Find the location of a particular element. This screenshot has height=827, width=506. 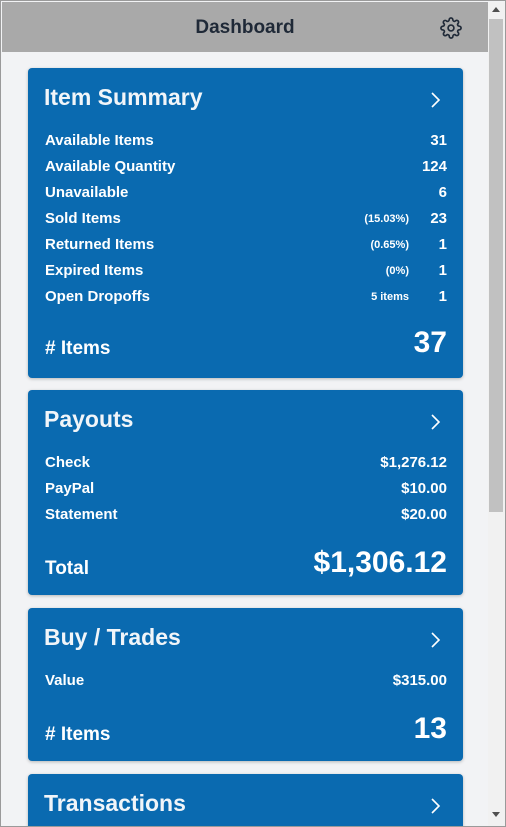

item-summary-row: Available Items 31 is located at coordinates (246, 140).